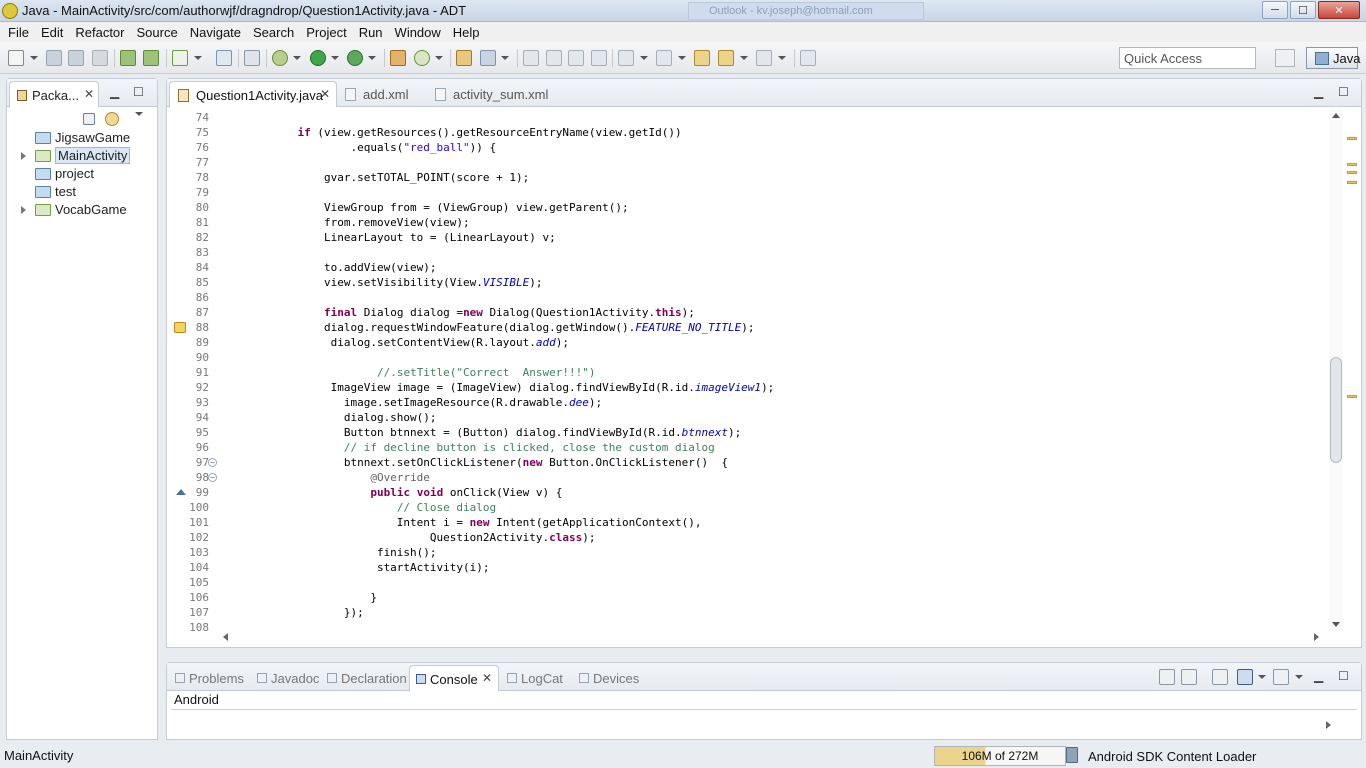  What do you see at coordinates (1220, 677) in the screenshot?
I see `pin-console-icon` at bounding box center [1220, 677].